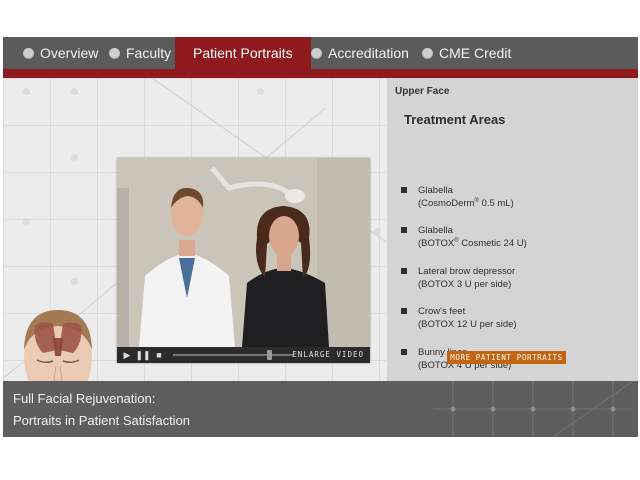 This screenshot has height=480, width=640. I want to click on tab-label: Patient Portraits, so click(243, 53).